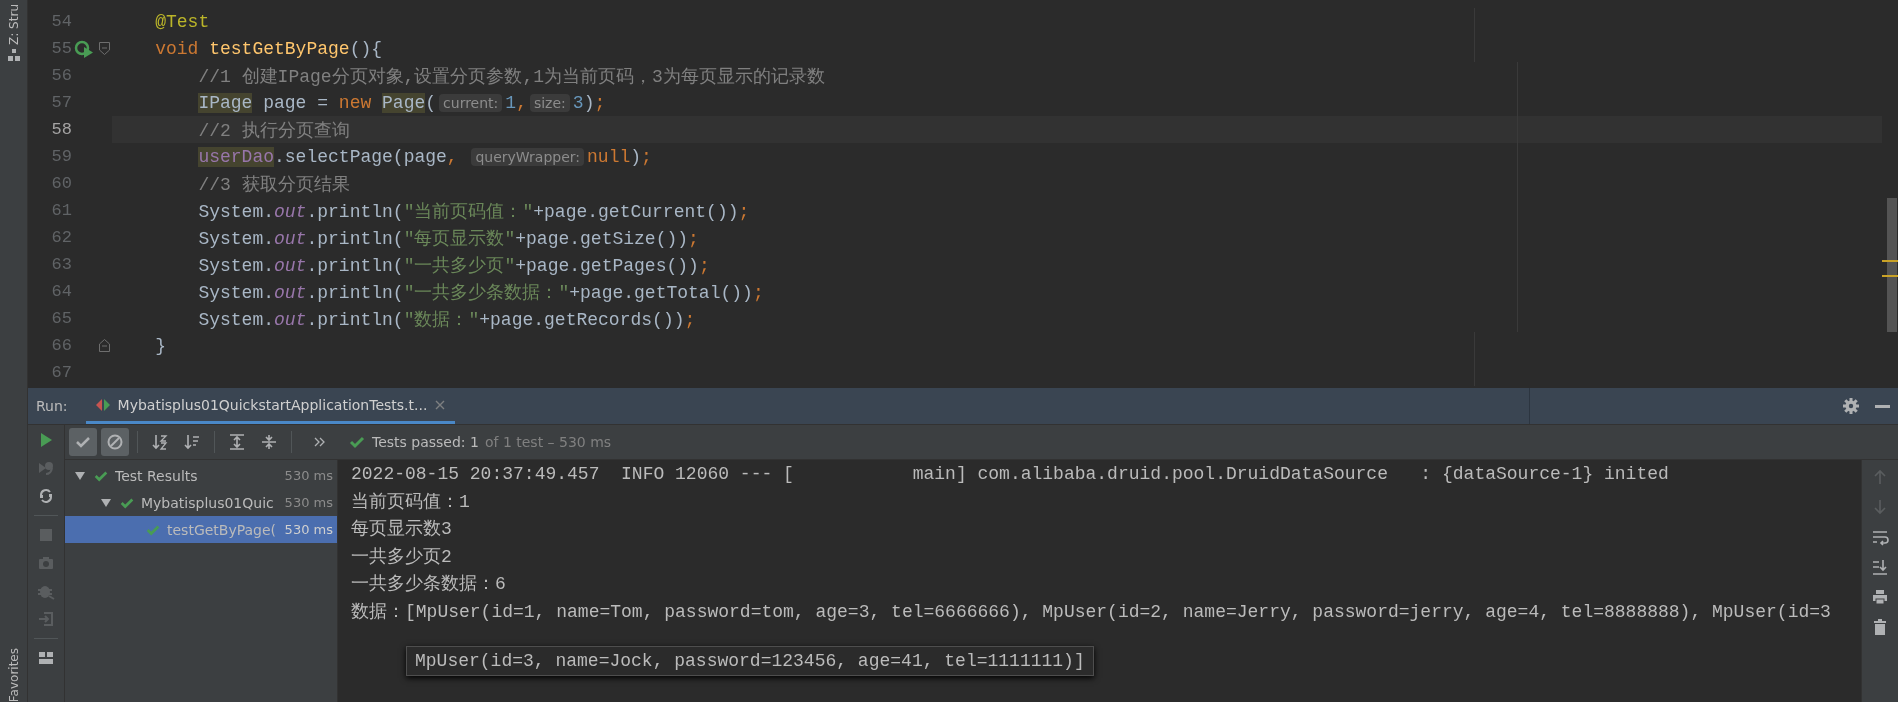 Image resolution: width=1898 pixels, height=702 pixels. Describe the element at coordinates (61, 21) in the screenshot. I see `line-number: 54` at that location.